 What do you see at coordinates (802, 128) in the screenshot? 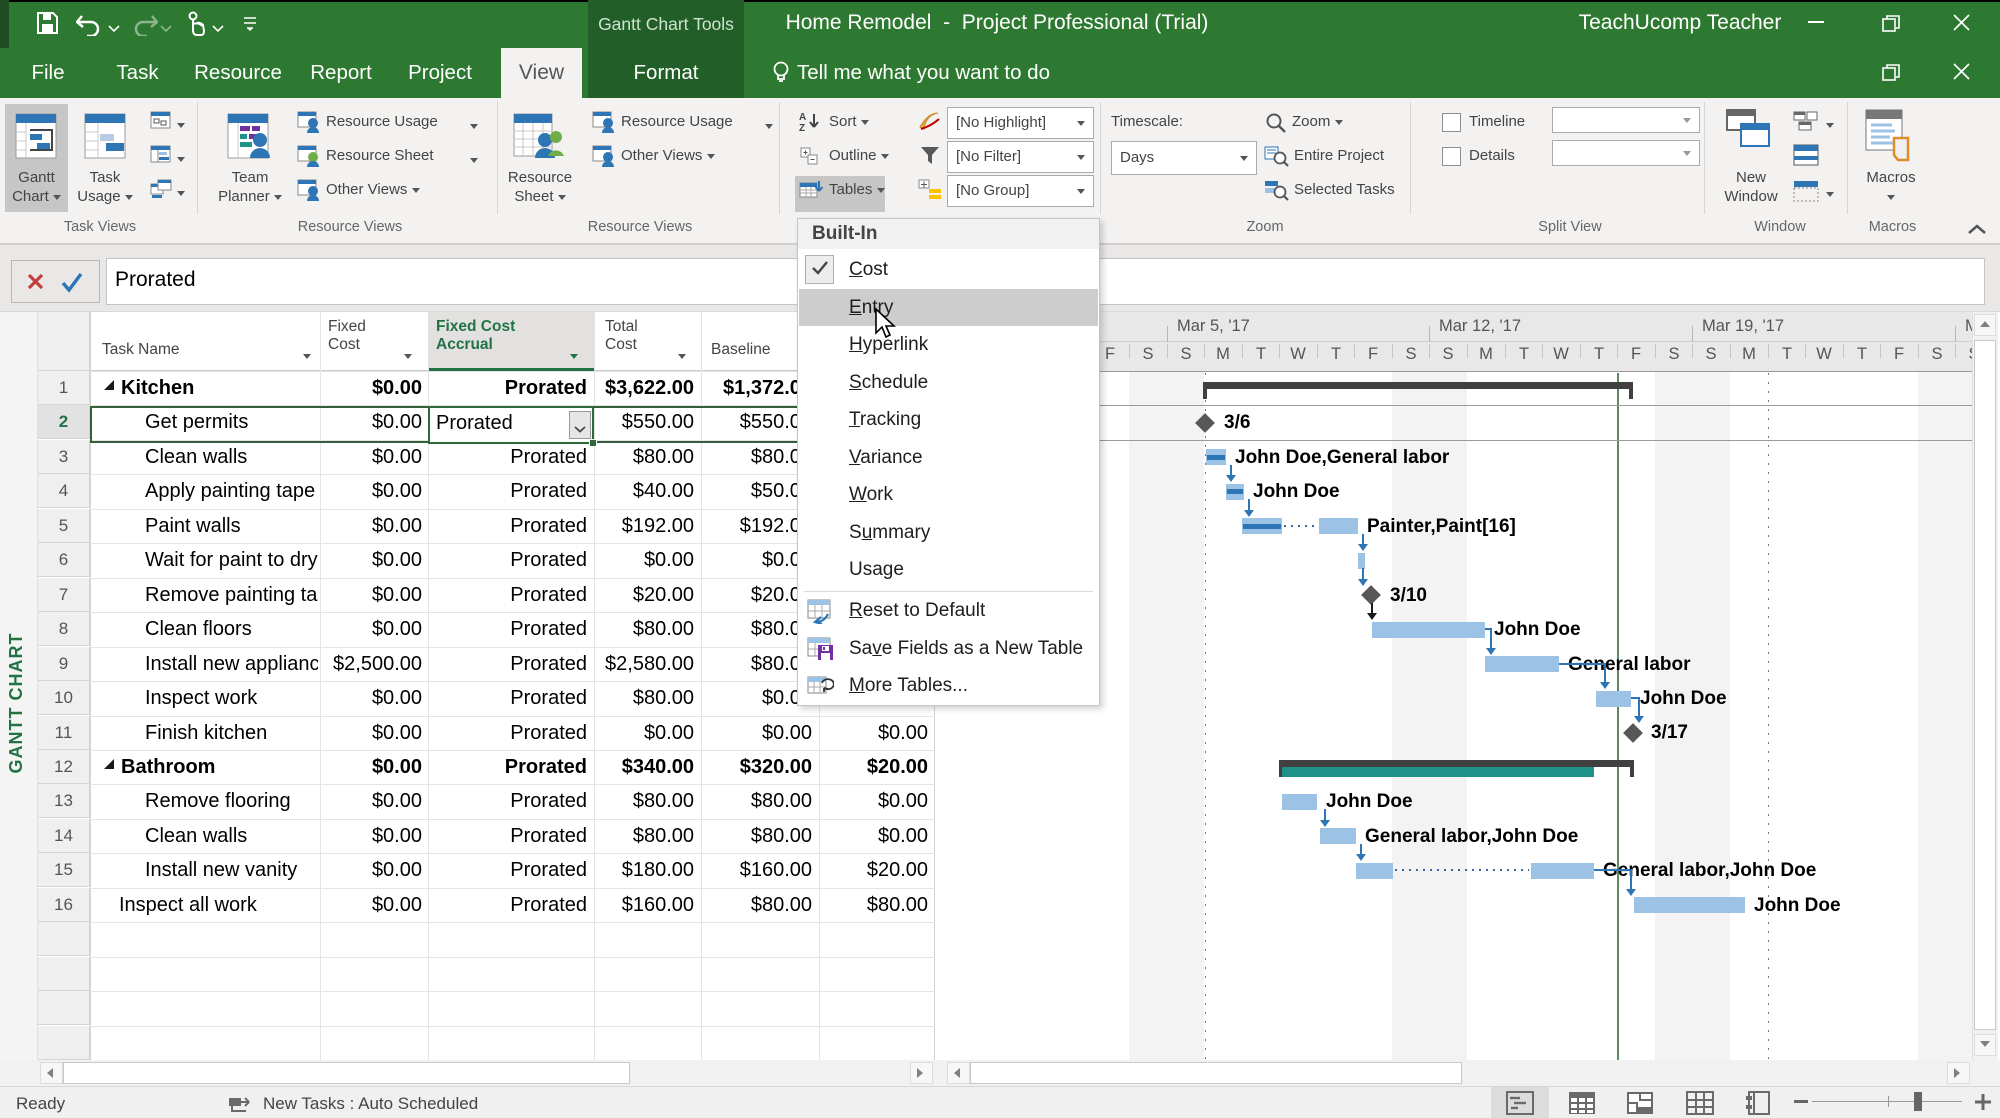
I see `svg-text: Z` at bounding box center [802, 128].